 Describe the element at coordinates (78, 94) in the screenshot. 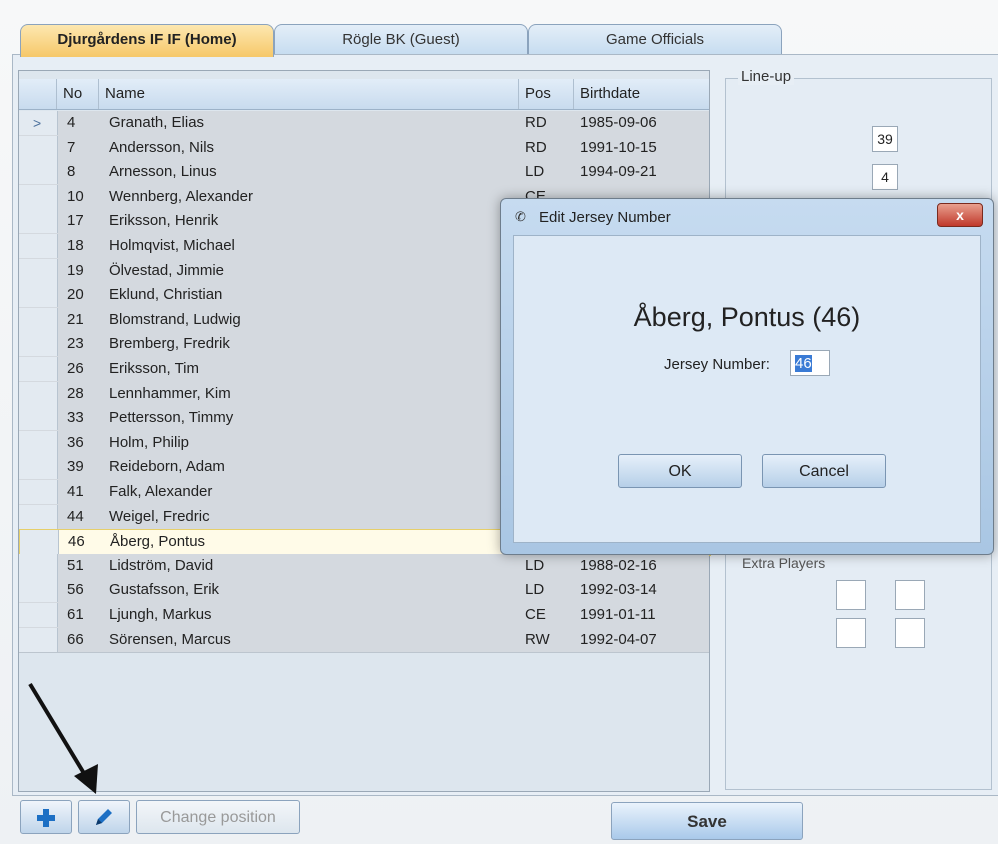

I see `column-header-no: No` at that location.